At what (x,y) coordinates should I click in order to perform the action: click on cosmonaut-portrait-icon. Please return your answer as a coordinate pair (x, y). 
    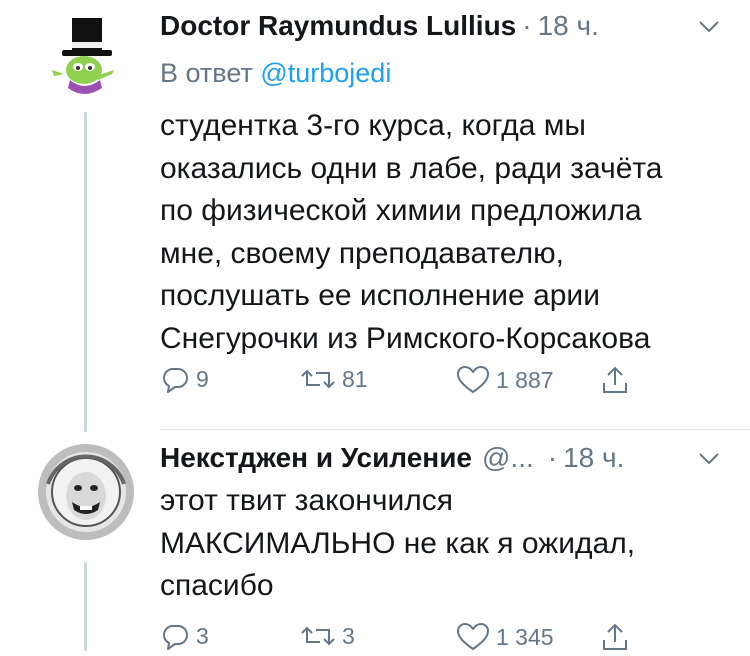
    Looking at the image, I should click on (86, 492).